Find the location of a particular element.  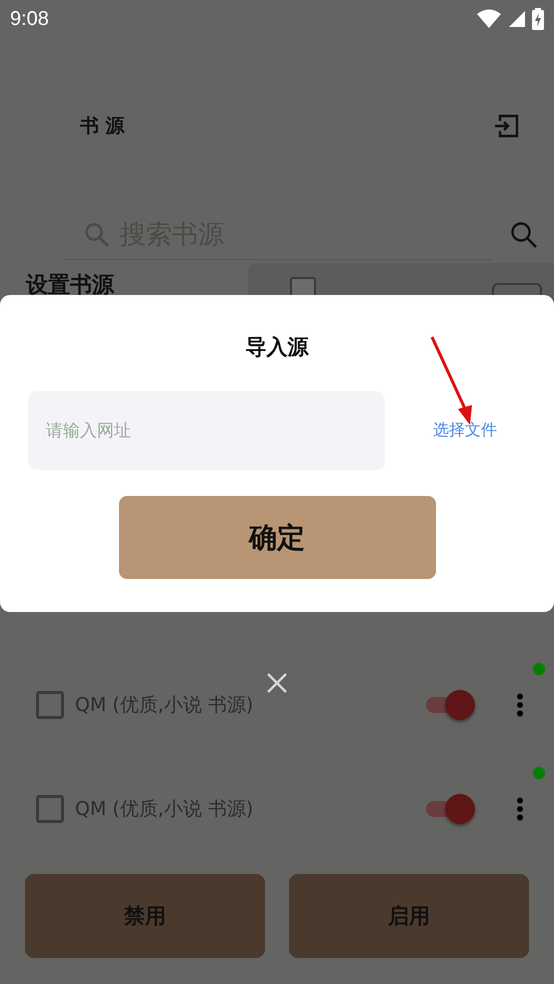

signal-icon is located at coordinates (517, 19).